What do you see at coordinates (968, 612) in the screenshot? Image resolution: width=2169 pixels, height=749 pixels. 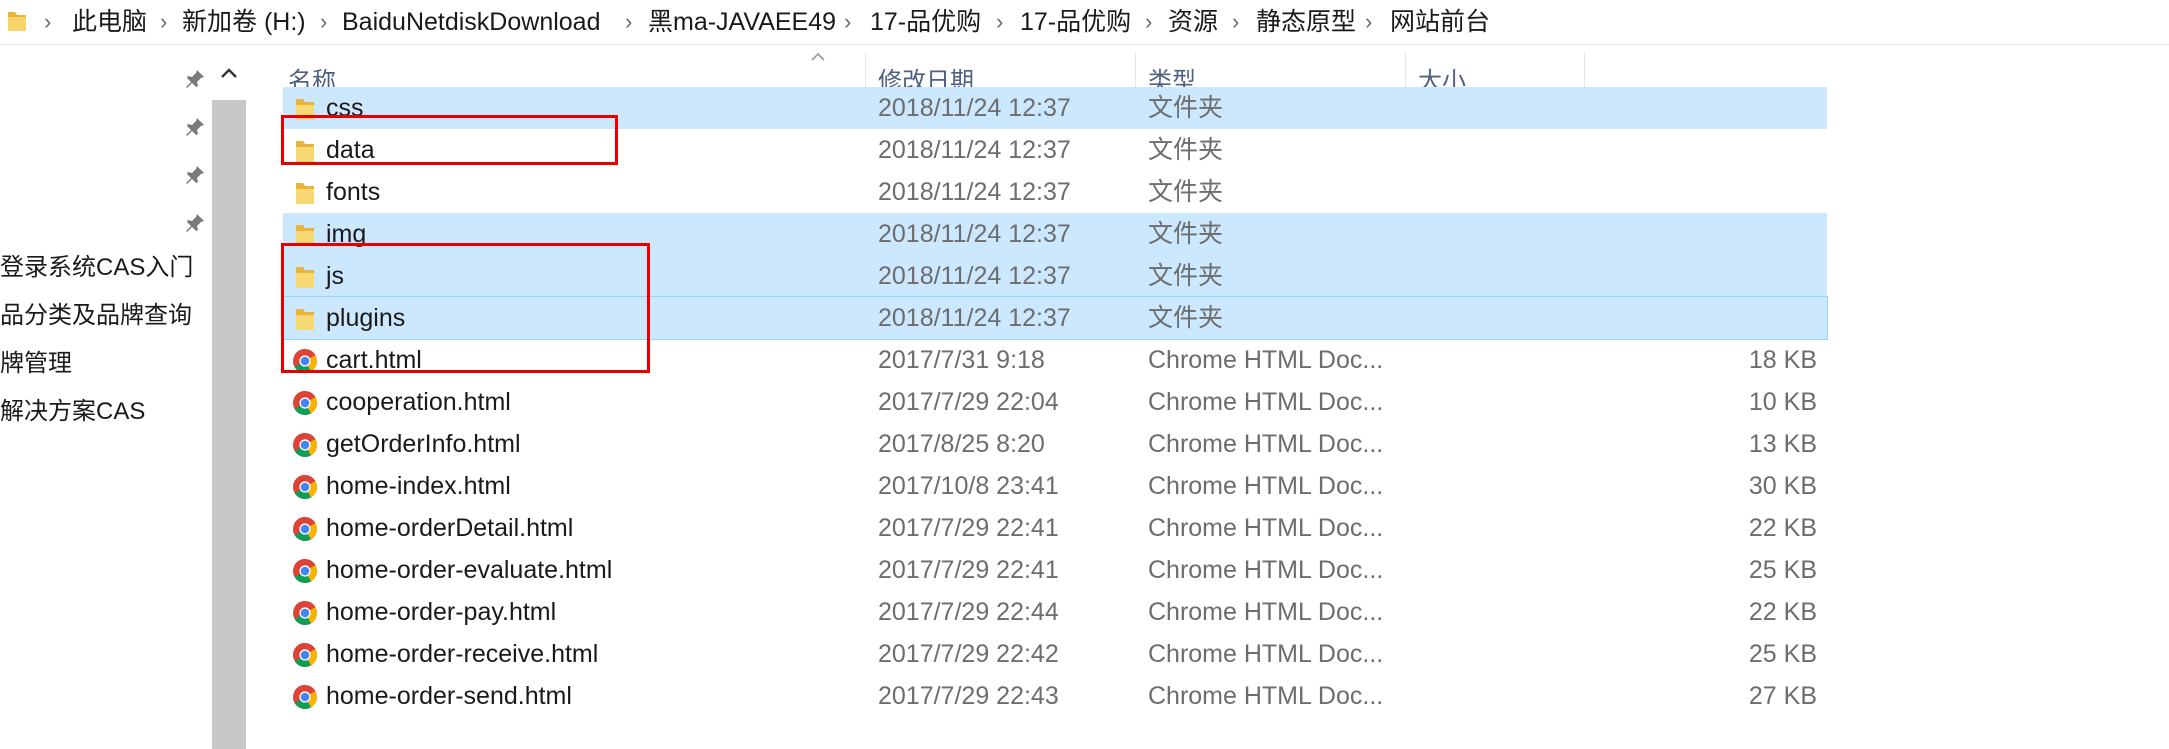 I see `file-date: 2017/7/29 22:44` at bounding box center [968, 612].